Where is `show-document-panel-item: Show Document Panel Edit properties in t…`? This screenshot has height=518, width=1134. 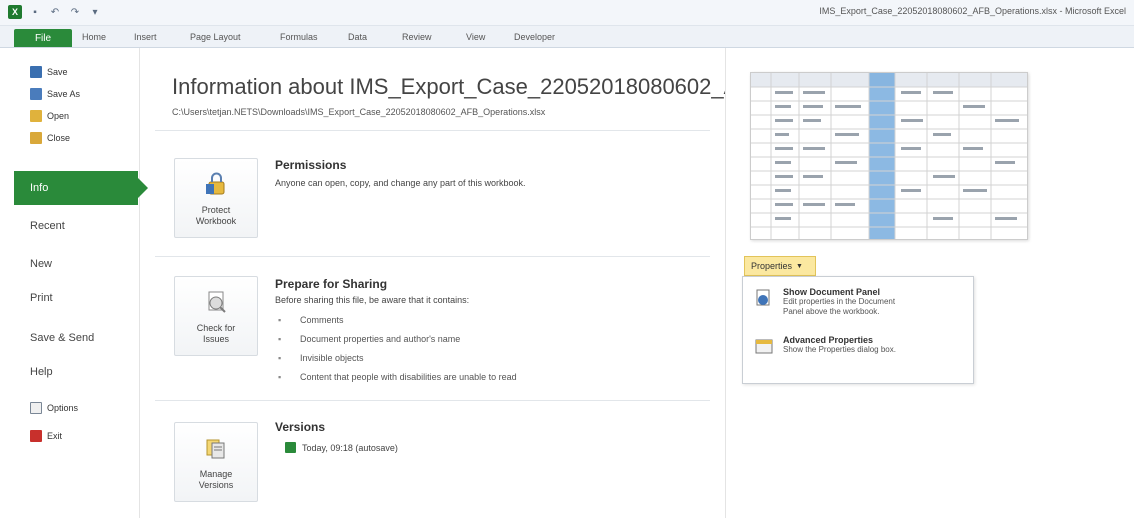 show-document-panel-item: Show Document Panel Edit properties in t… is located at coordinates (824, 302).